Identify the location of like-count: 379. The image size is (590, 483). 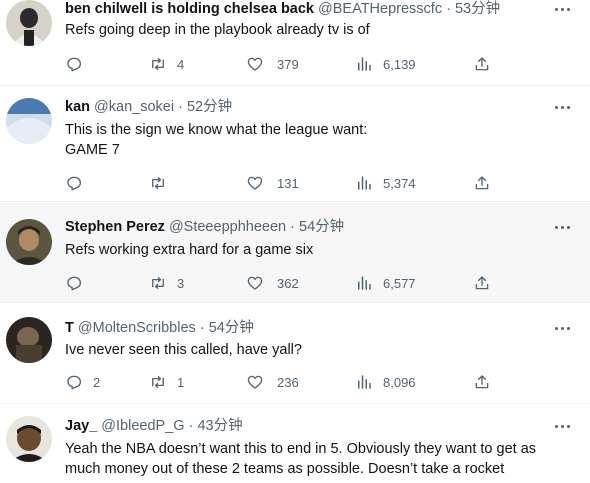
(288, 64).